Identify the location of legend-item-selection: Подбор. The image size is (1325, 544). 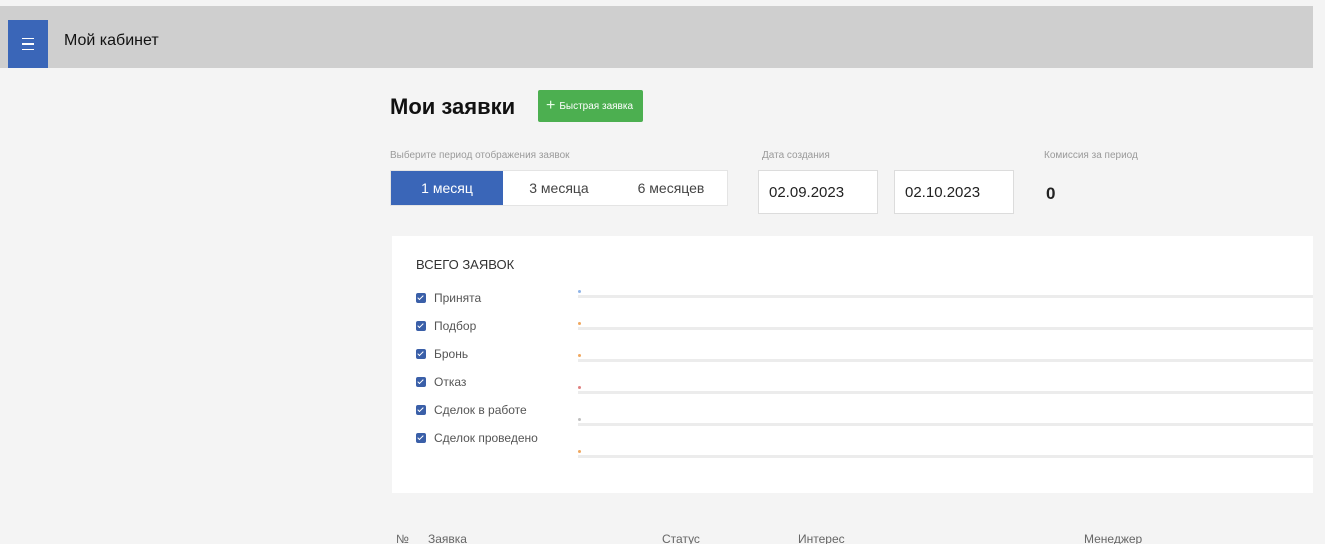
(477, 326).